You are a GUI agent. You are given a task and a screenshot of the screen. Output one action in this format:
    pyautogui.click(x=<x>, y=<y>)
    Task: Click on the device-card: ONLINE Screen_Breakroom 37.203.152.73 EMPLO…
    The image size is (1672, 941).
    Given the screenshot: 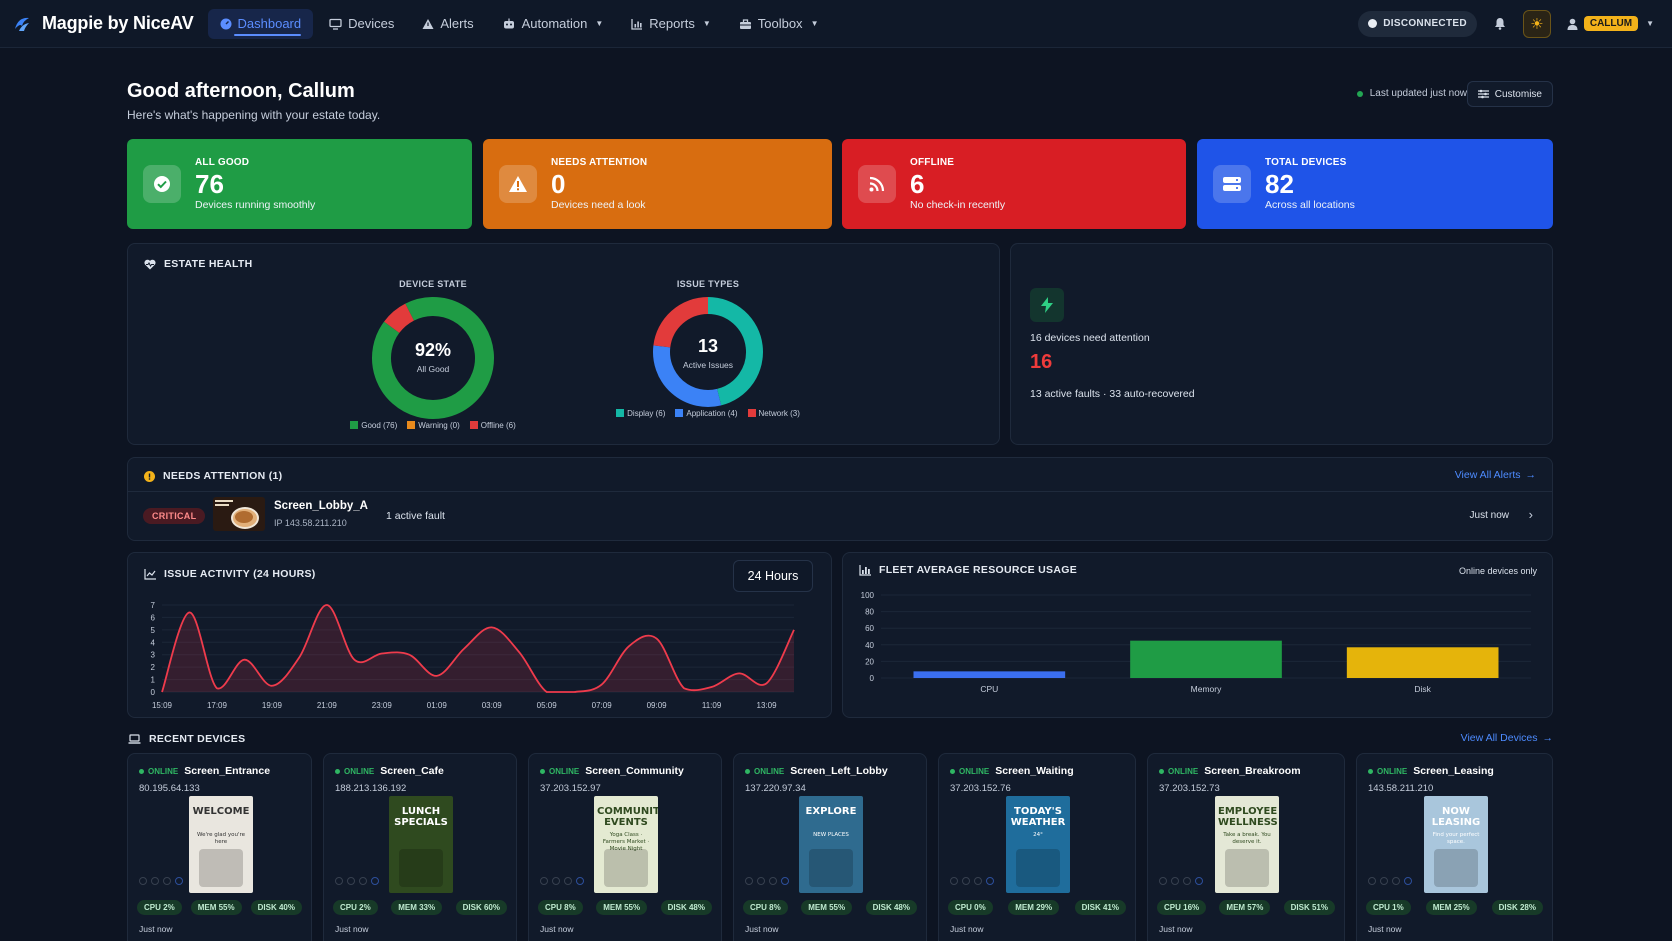 What is the action you would take?
    pyautogui.click(x=1246, y=847)
    